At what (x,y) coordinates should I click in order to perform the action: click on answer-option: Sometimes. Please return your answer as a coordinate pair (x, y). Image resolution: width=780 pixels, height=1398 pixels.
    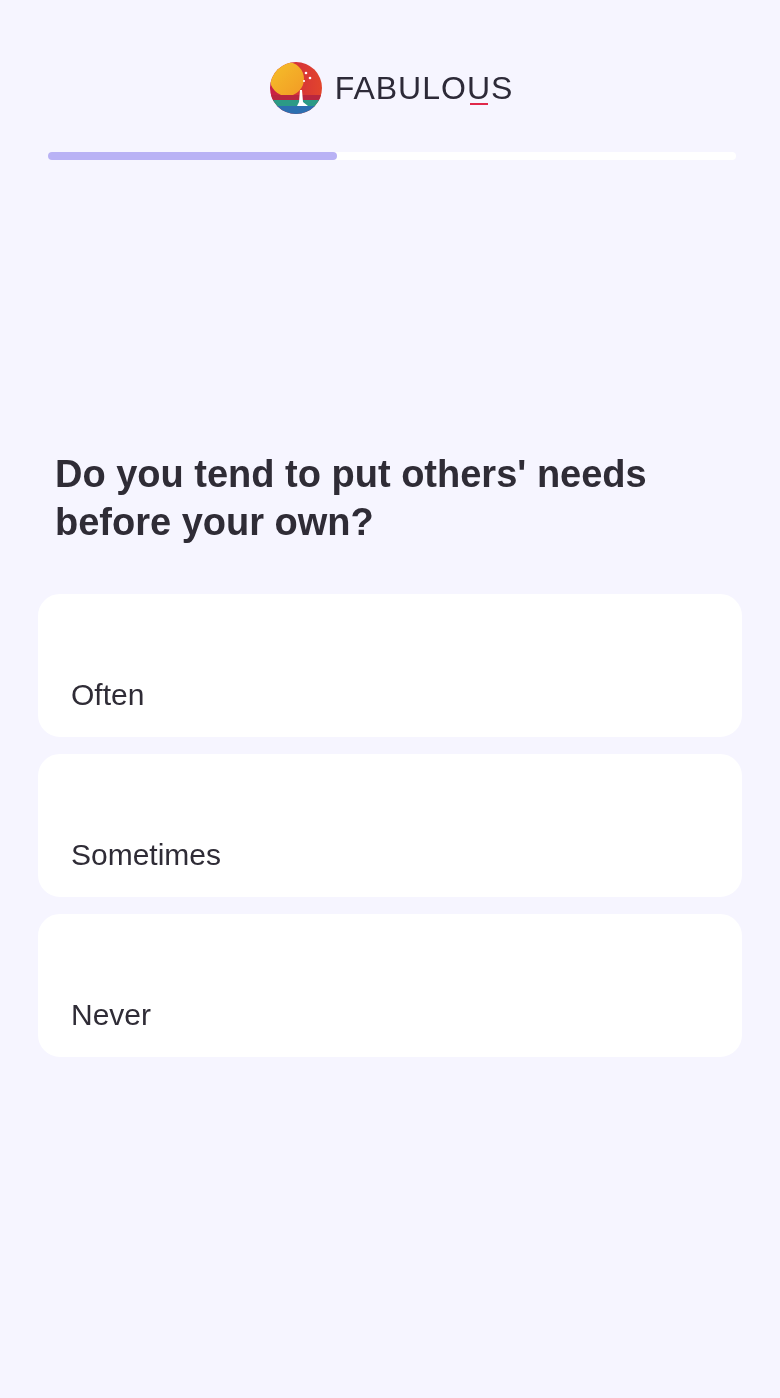
    Looking at the image, I should click on (390, 825).